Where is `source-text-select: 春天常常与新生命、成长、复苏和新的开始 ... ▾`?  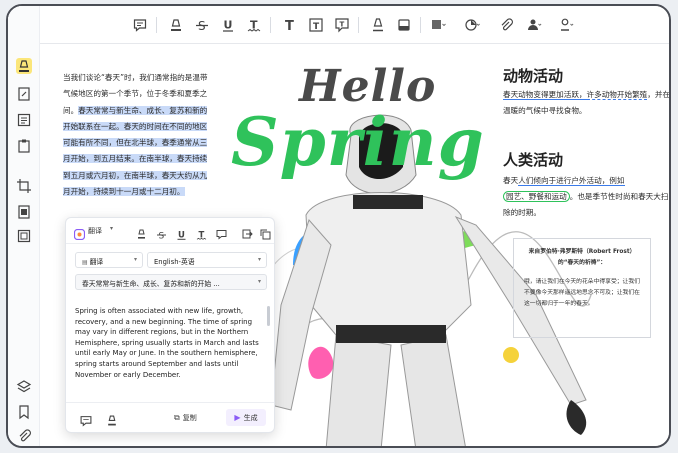
source-text-select: 春天常常与新生命、成长、复苏和新的开始 ... ▾ is located at coordinates (171, 282).